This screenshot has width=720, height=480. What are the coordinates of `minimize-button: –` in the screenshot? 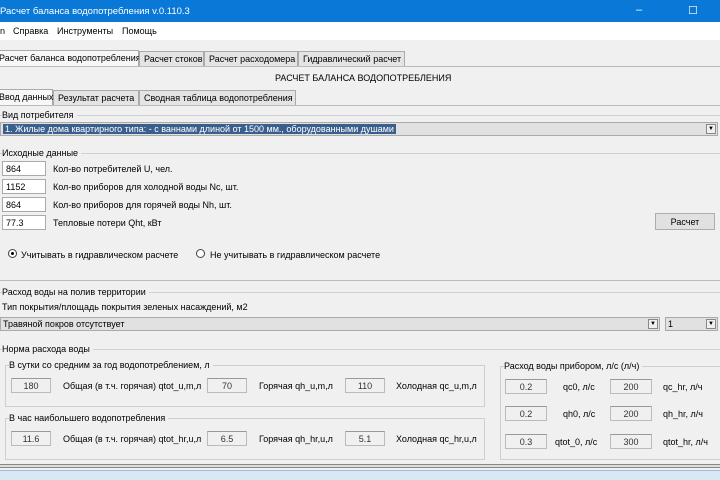 It's located at (639, 10).